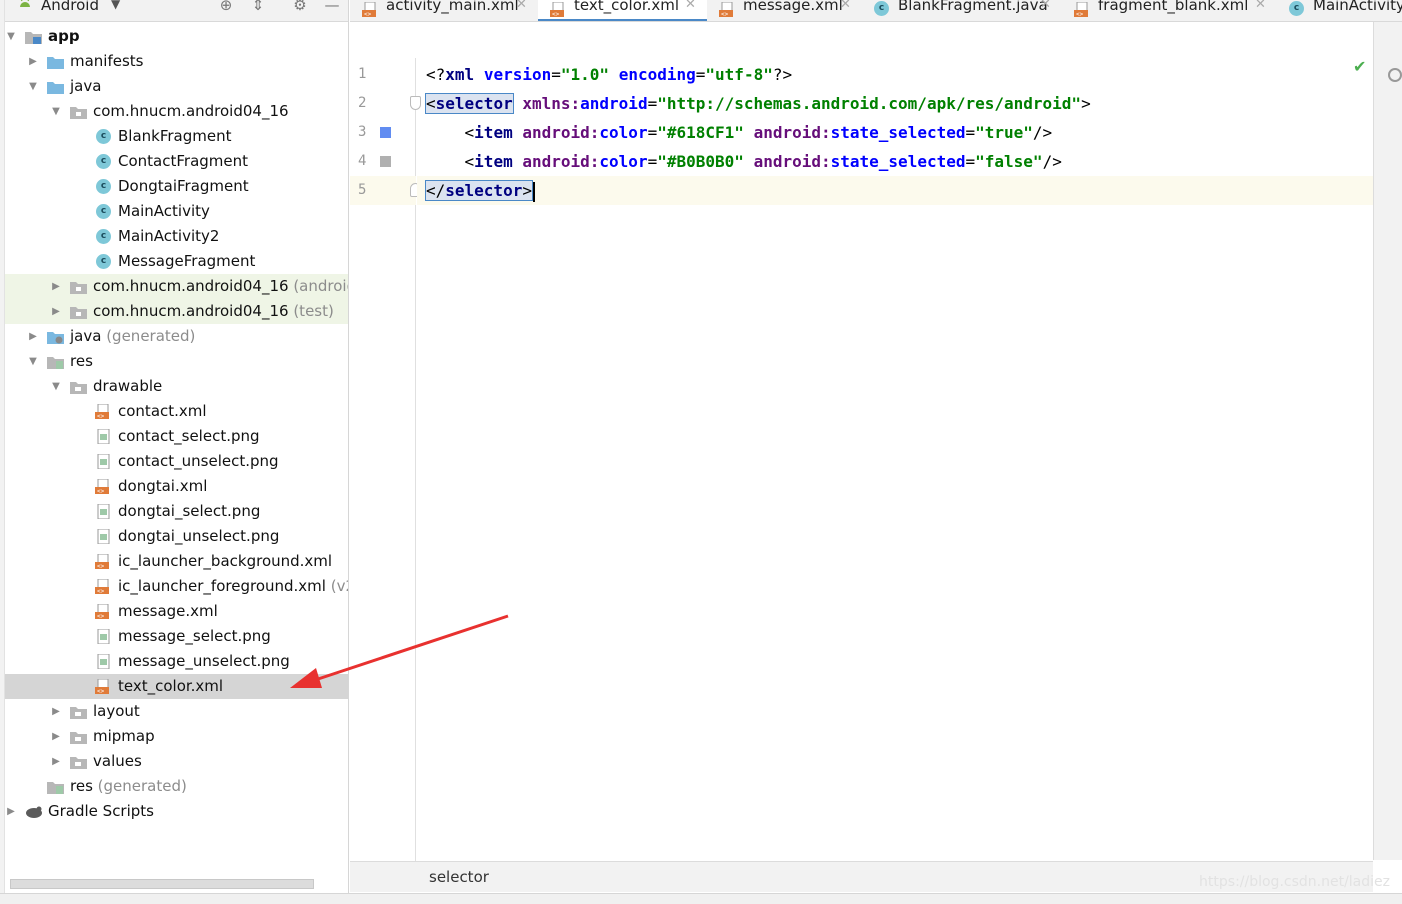 The image size is (1402, 904). I want to click on tab-message-xml: <> message.xml ✕, so click(784, 10).